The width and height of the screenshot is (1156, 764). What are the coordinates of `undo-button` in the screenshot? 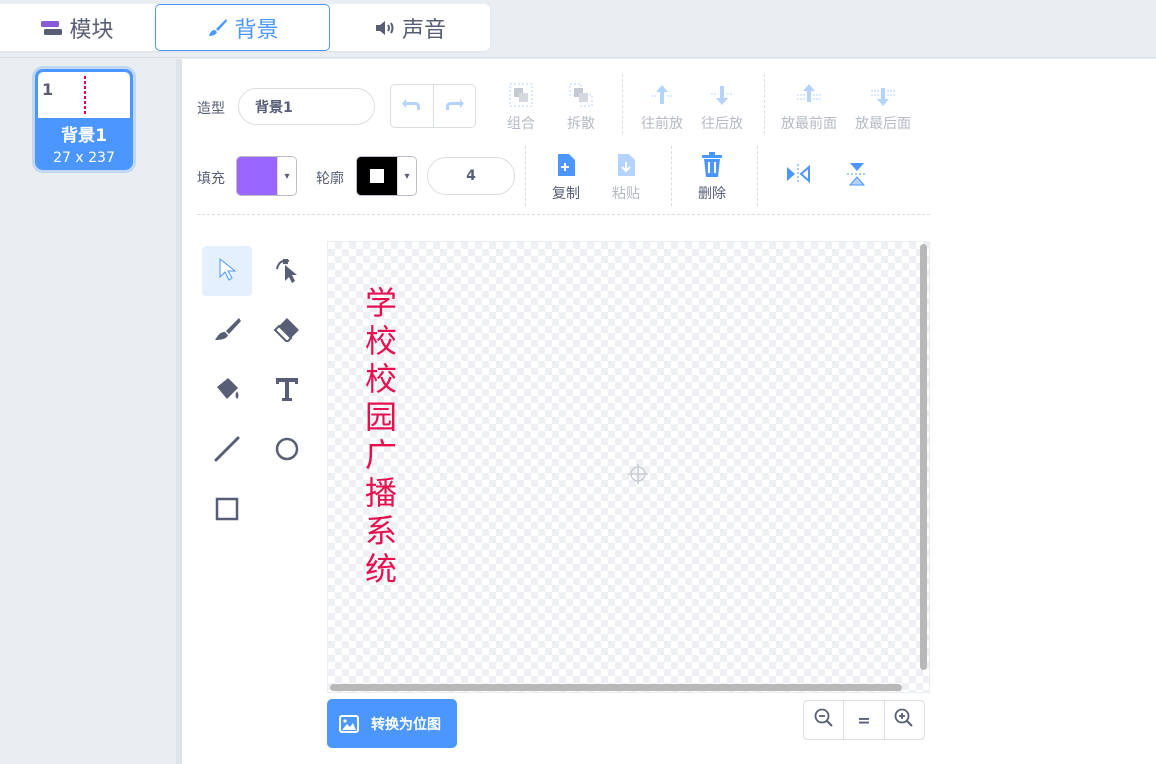 It's located at (412, 106).